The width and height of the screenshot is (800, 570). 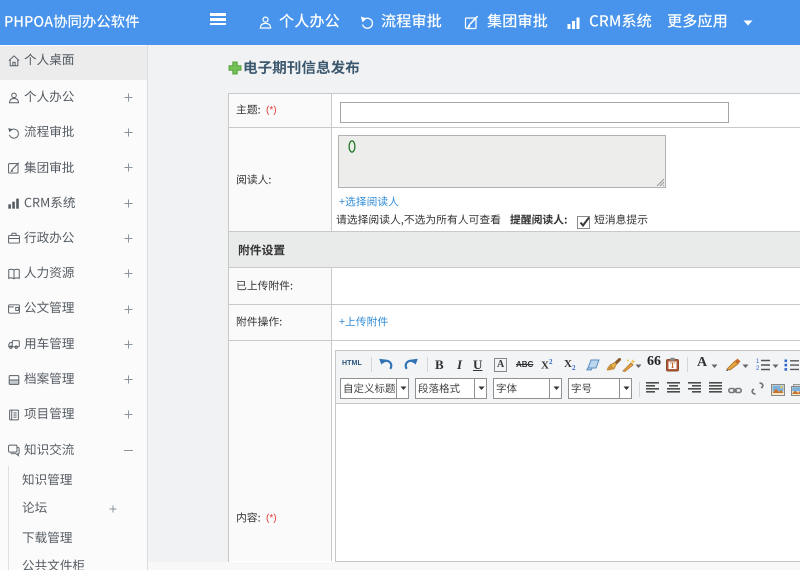 I want to click on svg-text: 2, so click(x=758, y=369).